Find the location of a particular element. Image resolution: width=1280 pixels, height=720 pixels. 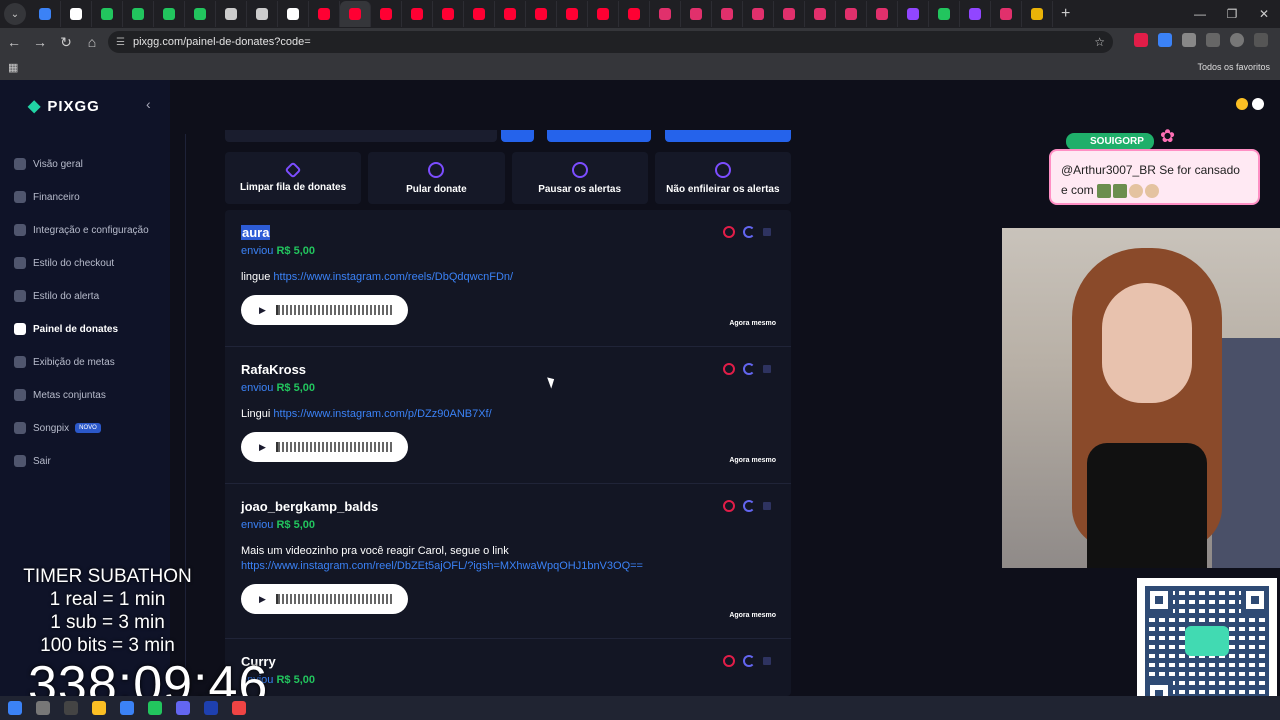

home-icon: ⌂ is located at coordinates (92, 42).